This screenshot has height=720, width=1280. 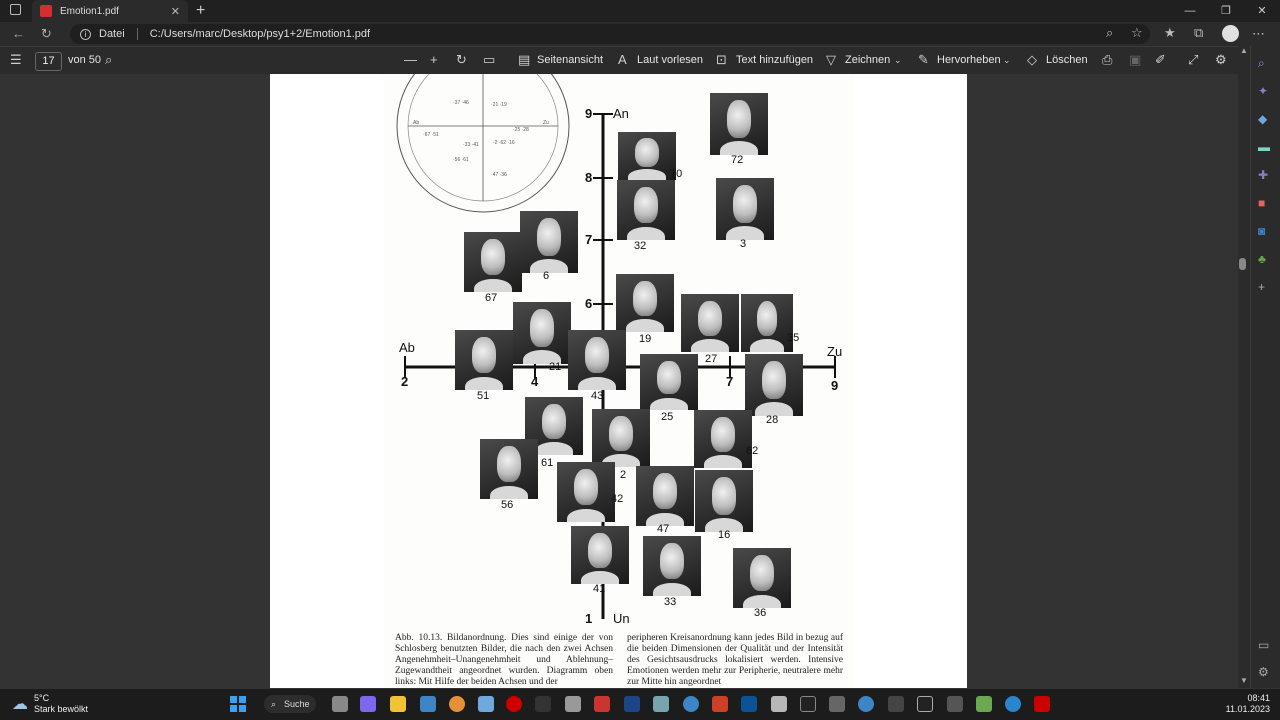 I want to click on scrollbar-thumb, so click(x=1242, y=264).